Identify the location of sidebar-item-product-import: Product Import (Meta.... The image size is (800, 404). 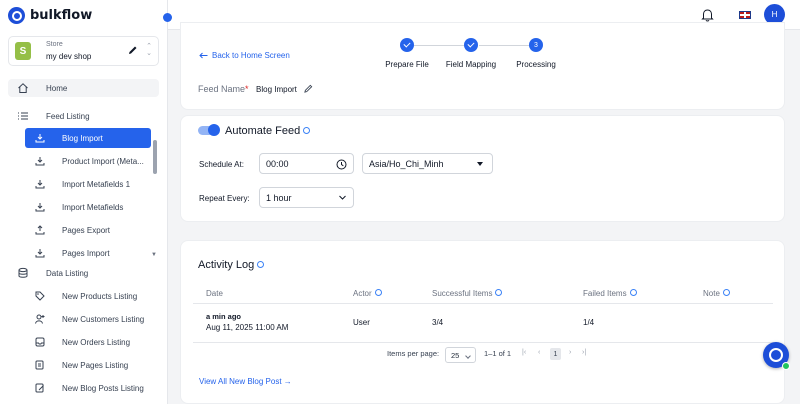
(88, 161).